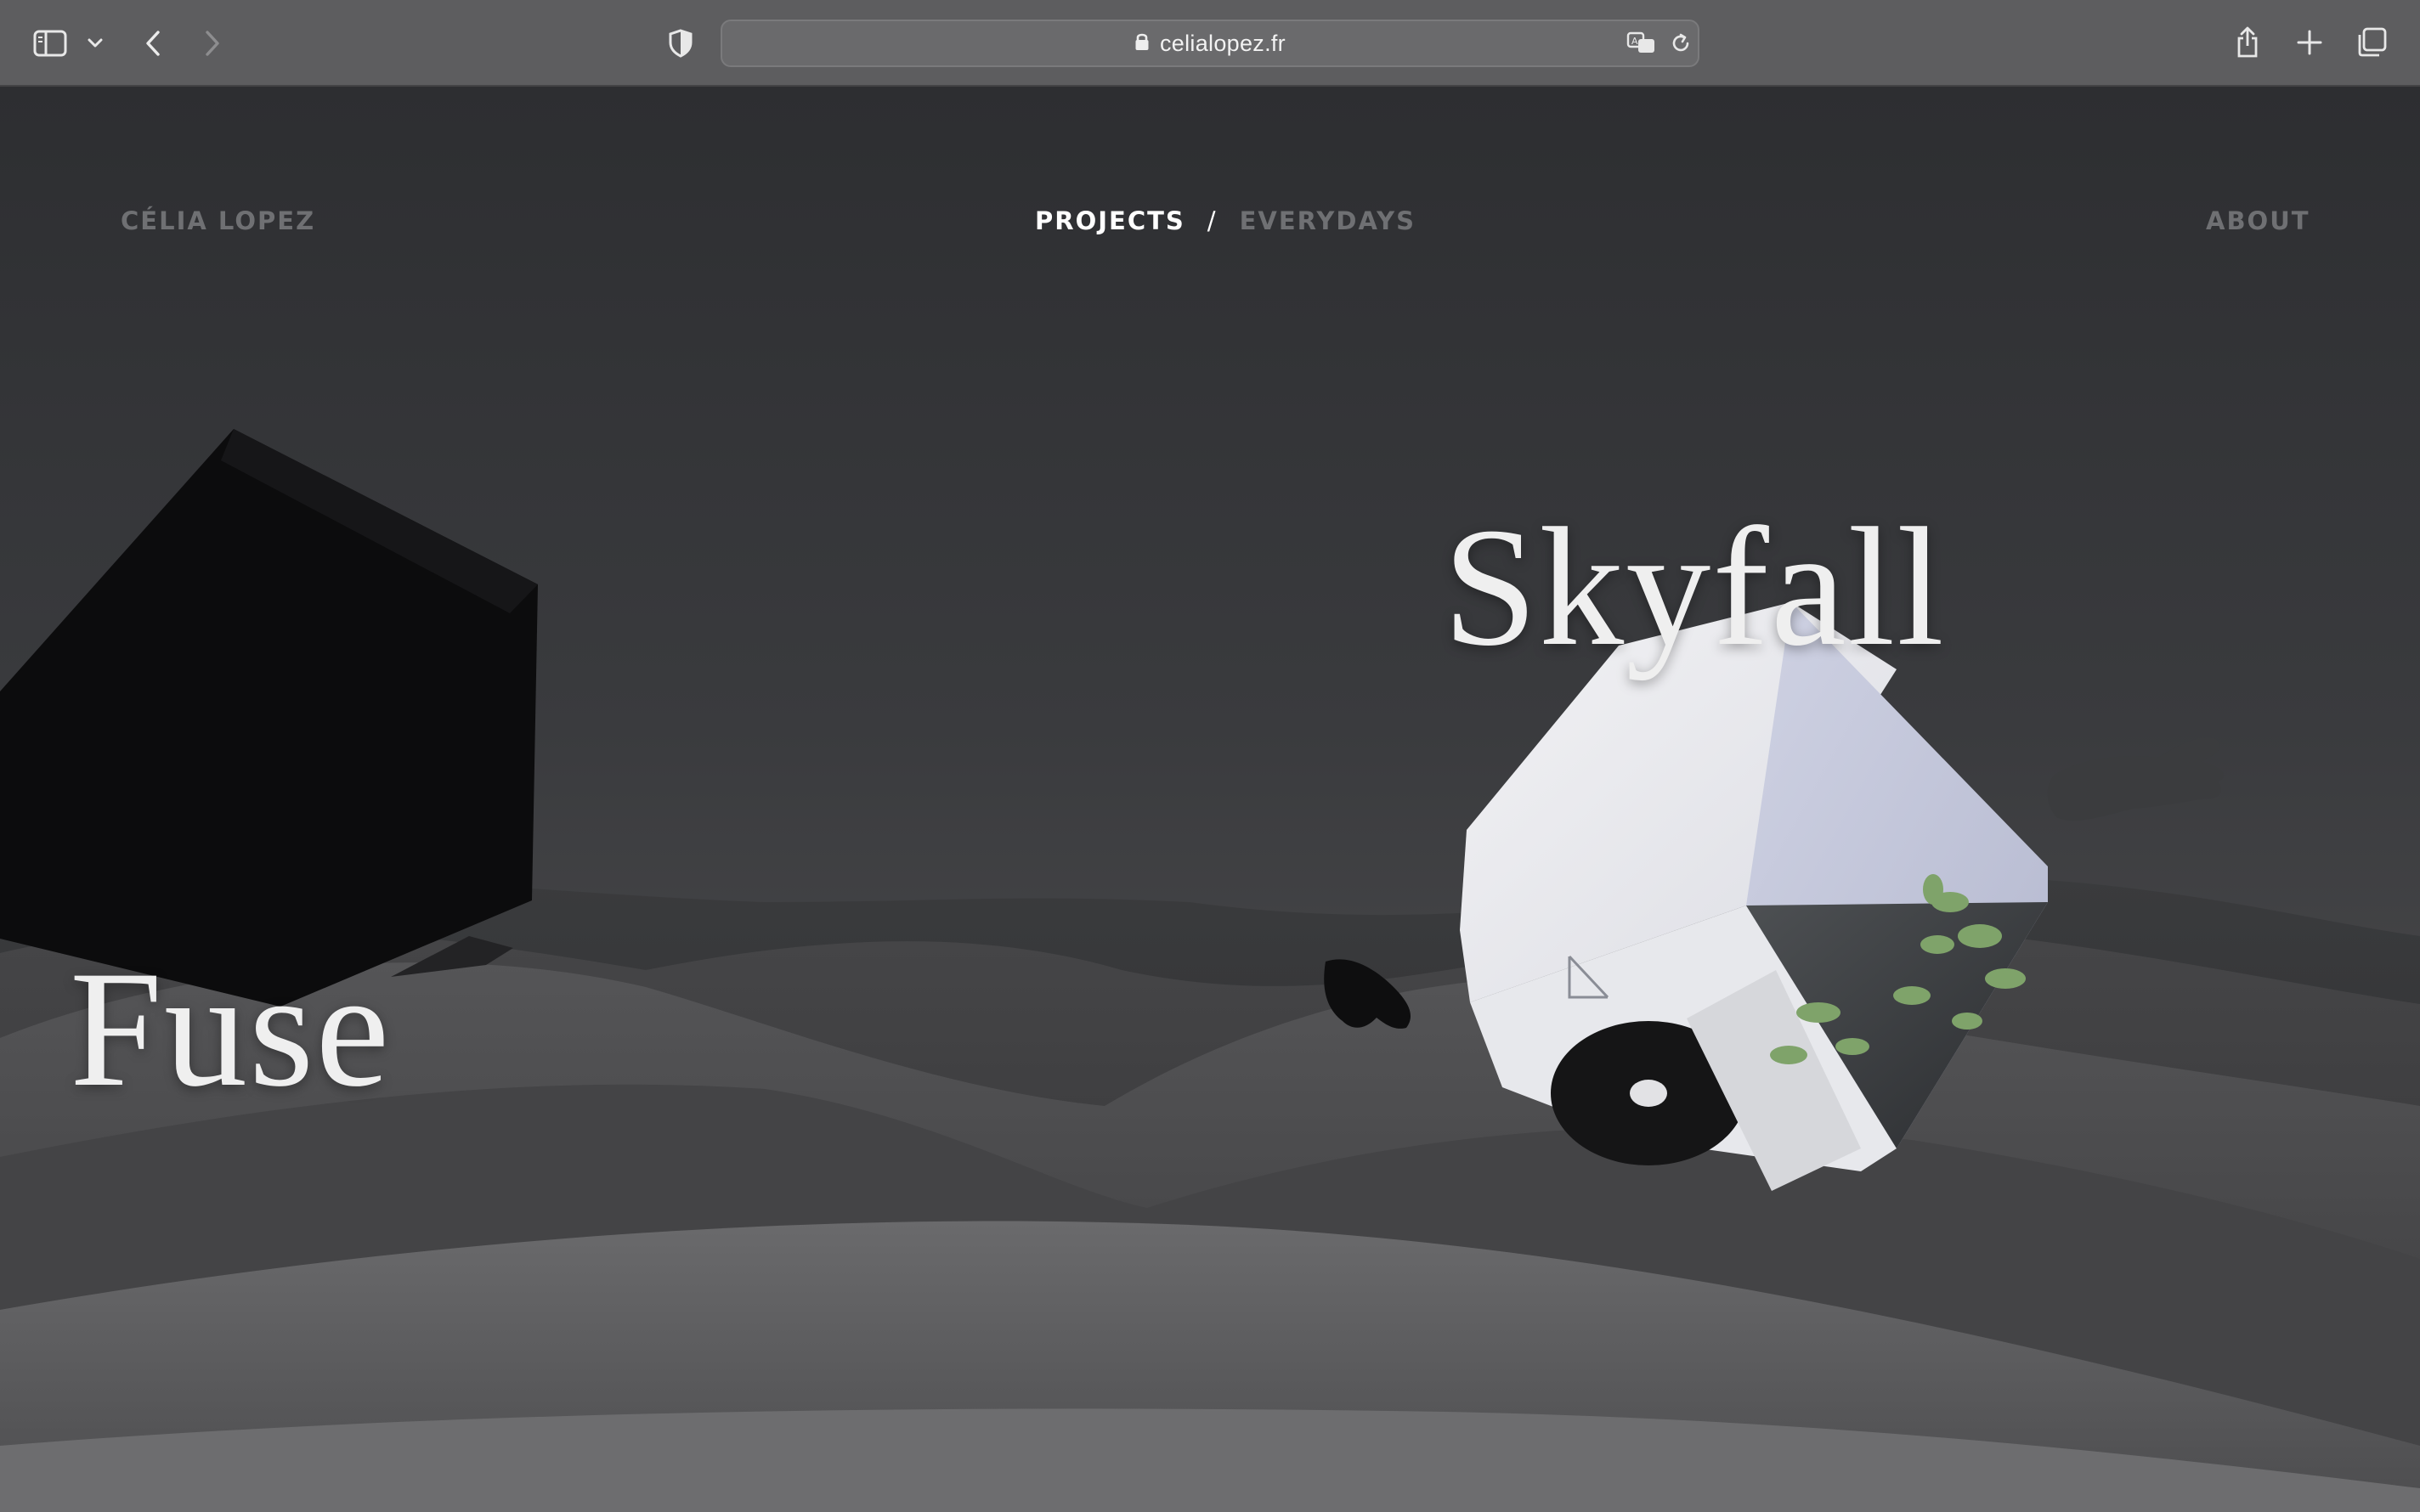 Image resolution: width=2420 pixels, height=1512 pixels. Describe the element at coordinates (2247, 42) in the screenshot. I see `share-icon` at that location.